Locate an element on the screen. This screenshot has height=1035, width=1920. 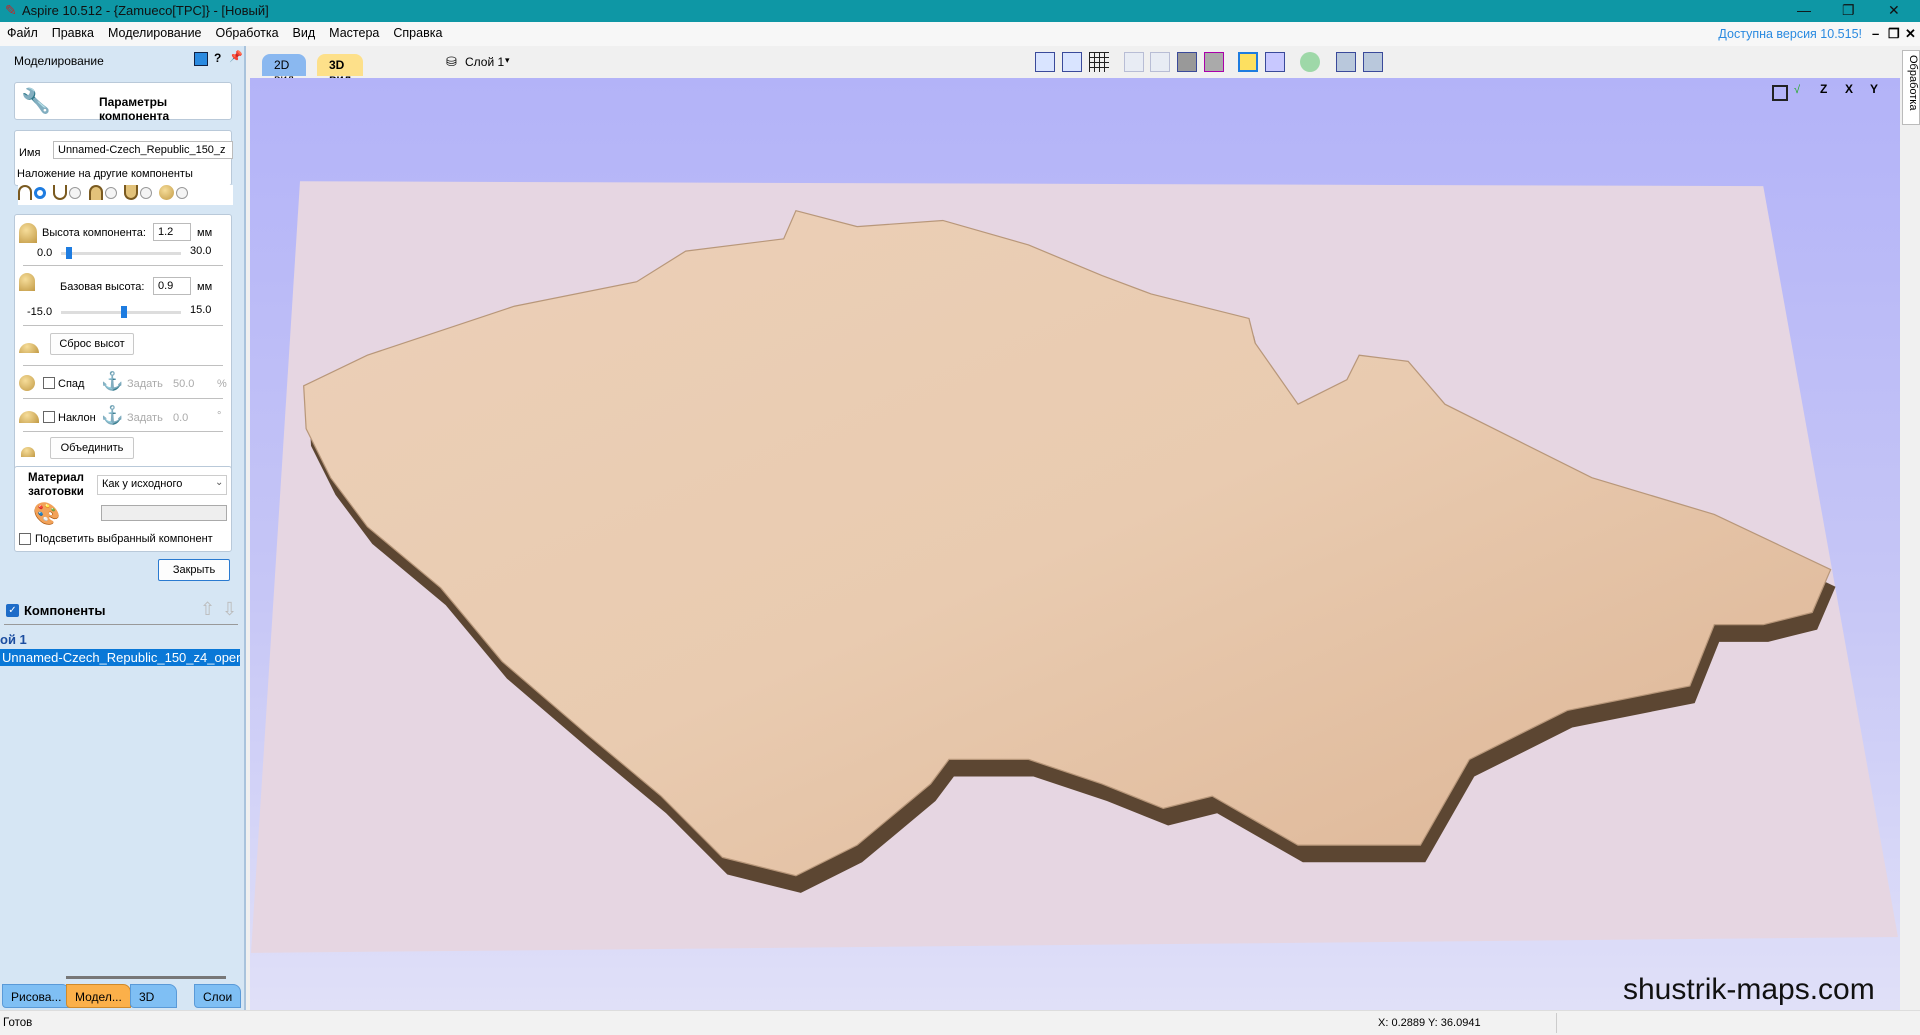
height-slider is located at coordinates (121, 253).